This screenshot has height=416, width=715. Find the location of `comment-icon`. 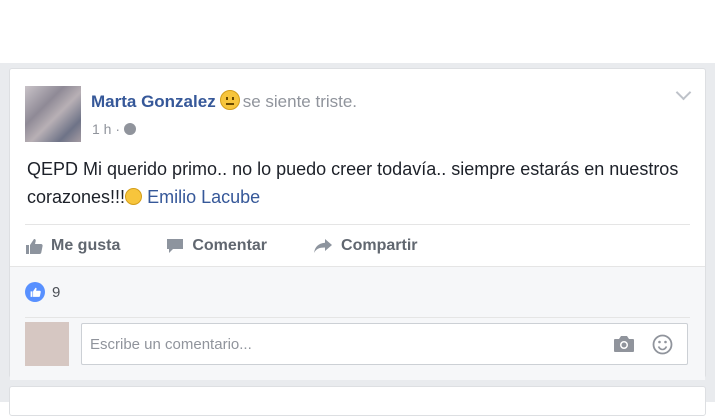

comment-icon is located at coordinates (175, 245).